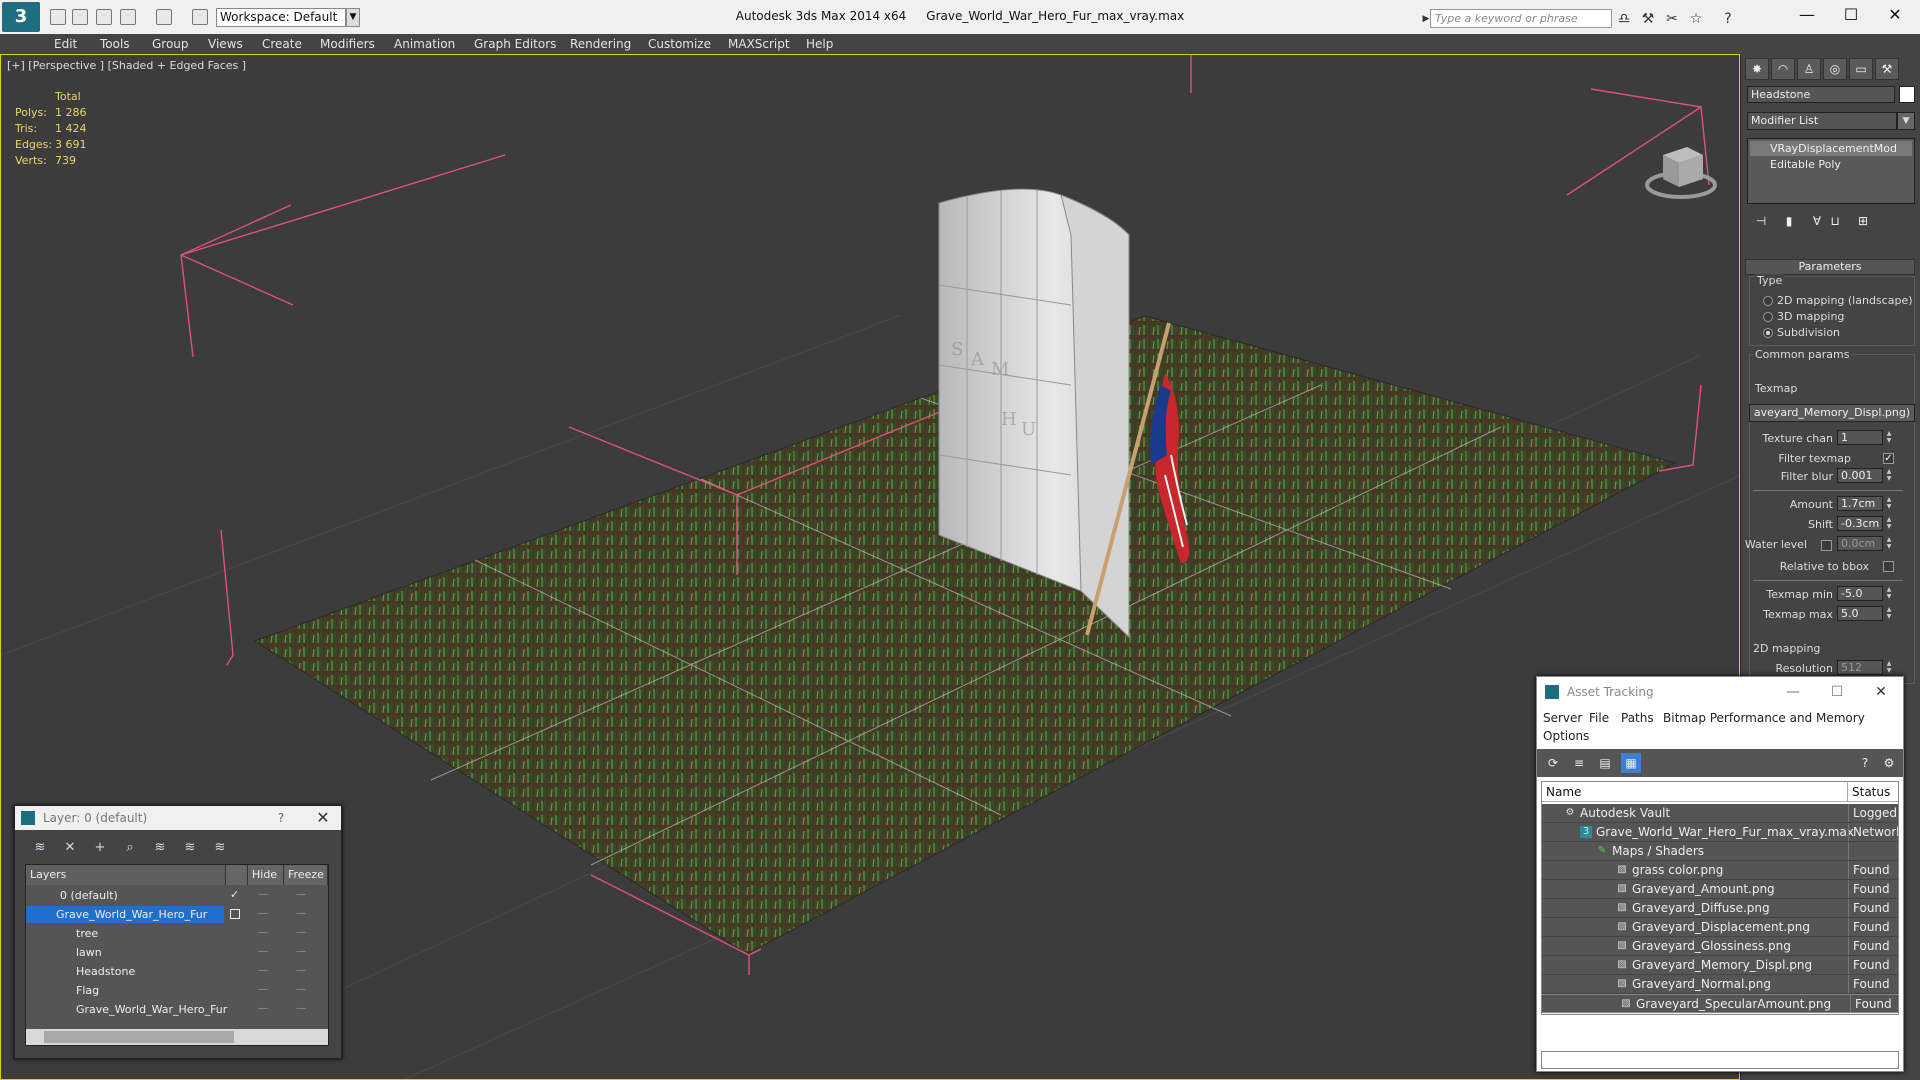 The width and height of the screenshot is (1920, 1080). Describe the element at coordinates (1837, 692) in the screenshot. I see `asset-maximize-button: ☐` at that location.